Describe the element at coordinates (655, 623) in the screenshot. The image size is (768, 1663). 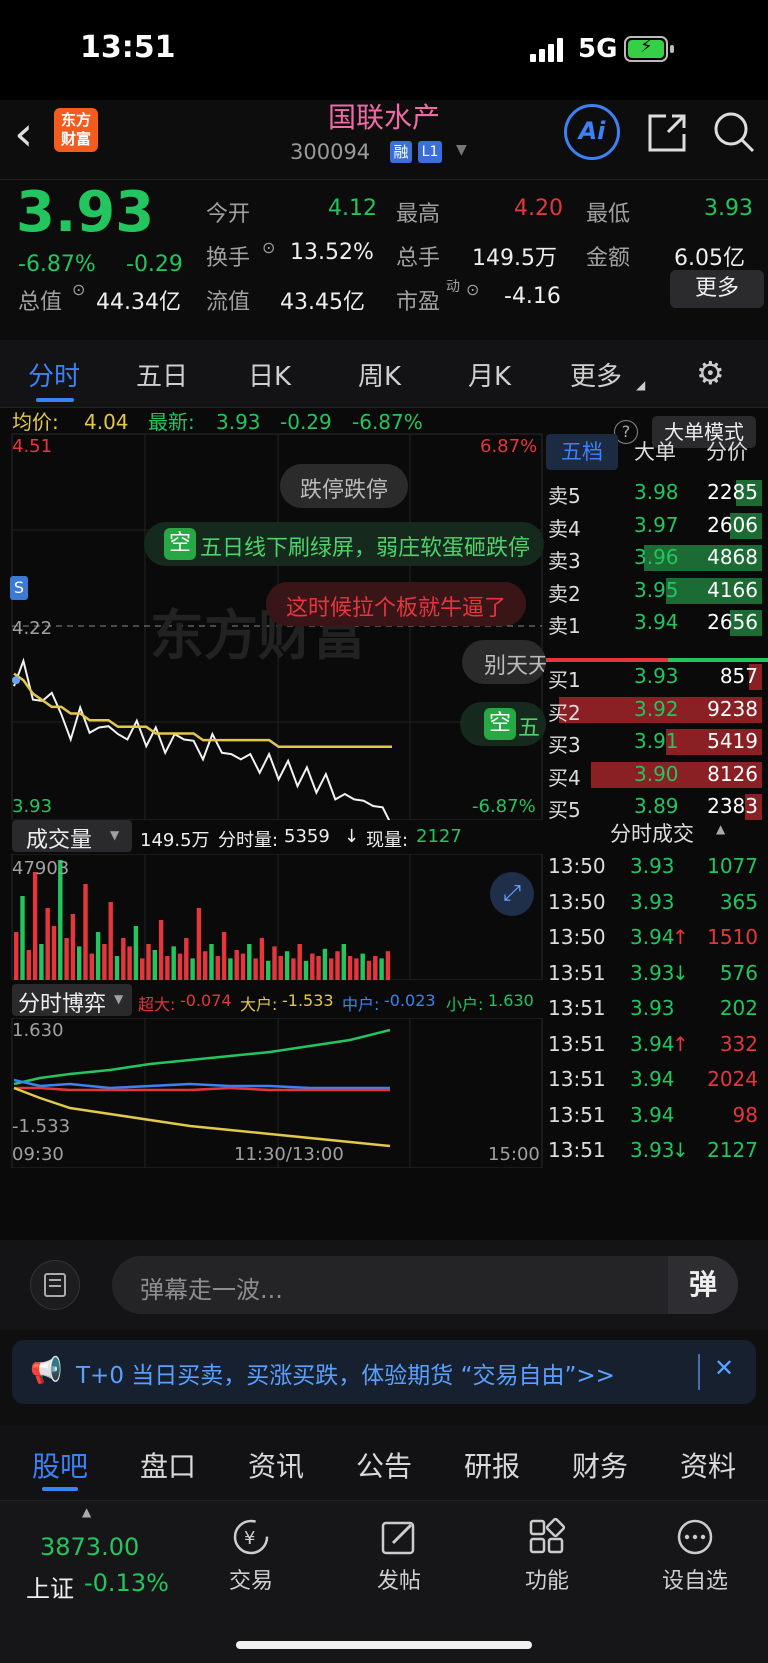
I see `ask-row: 卖1 3.94 2656` at that location.